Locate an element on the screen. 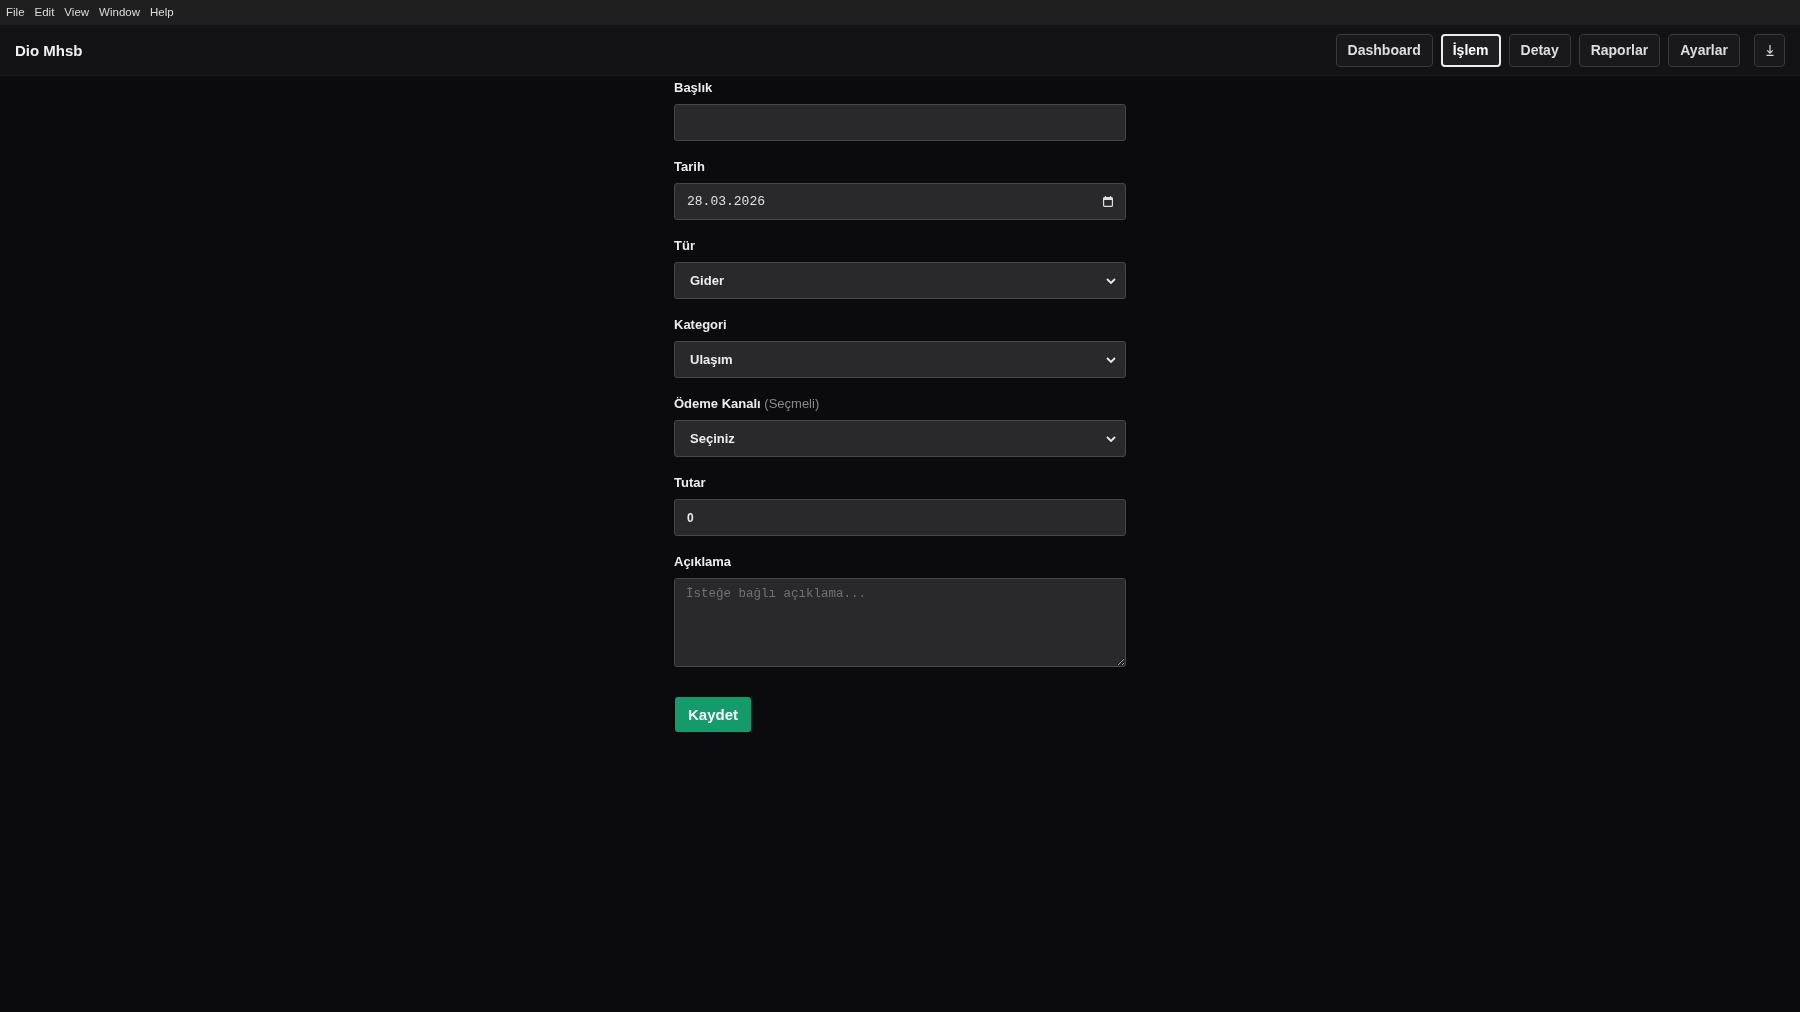 This screenshot has height=1012, width=1800. select-field: Gider is located at coordinates (900, 280).